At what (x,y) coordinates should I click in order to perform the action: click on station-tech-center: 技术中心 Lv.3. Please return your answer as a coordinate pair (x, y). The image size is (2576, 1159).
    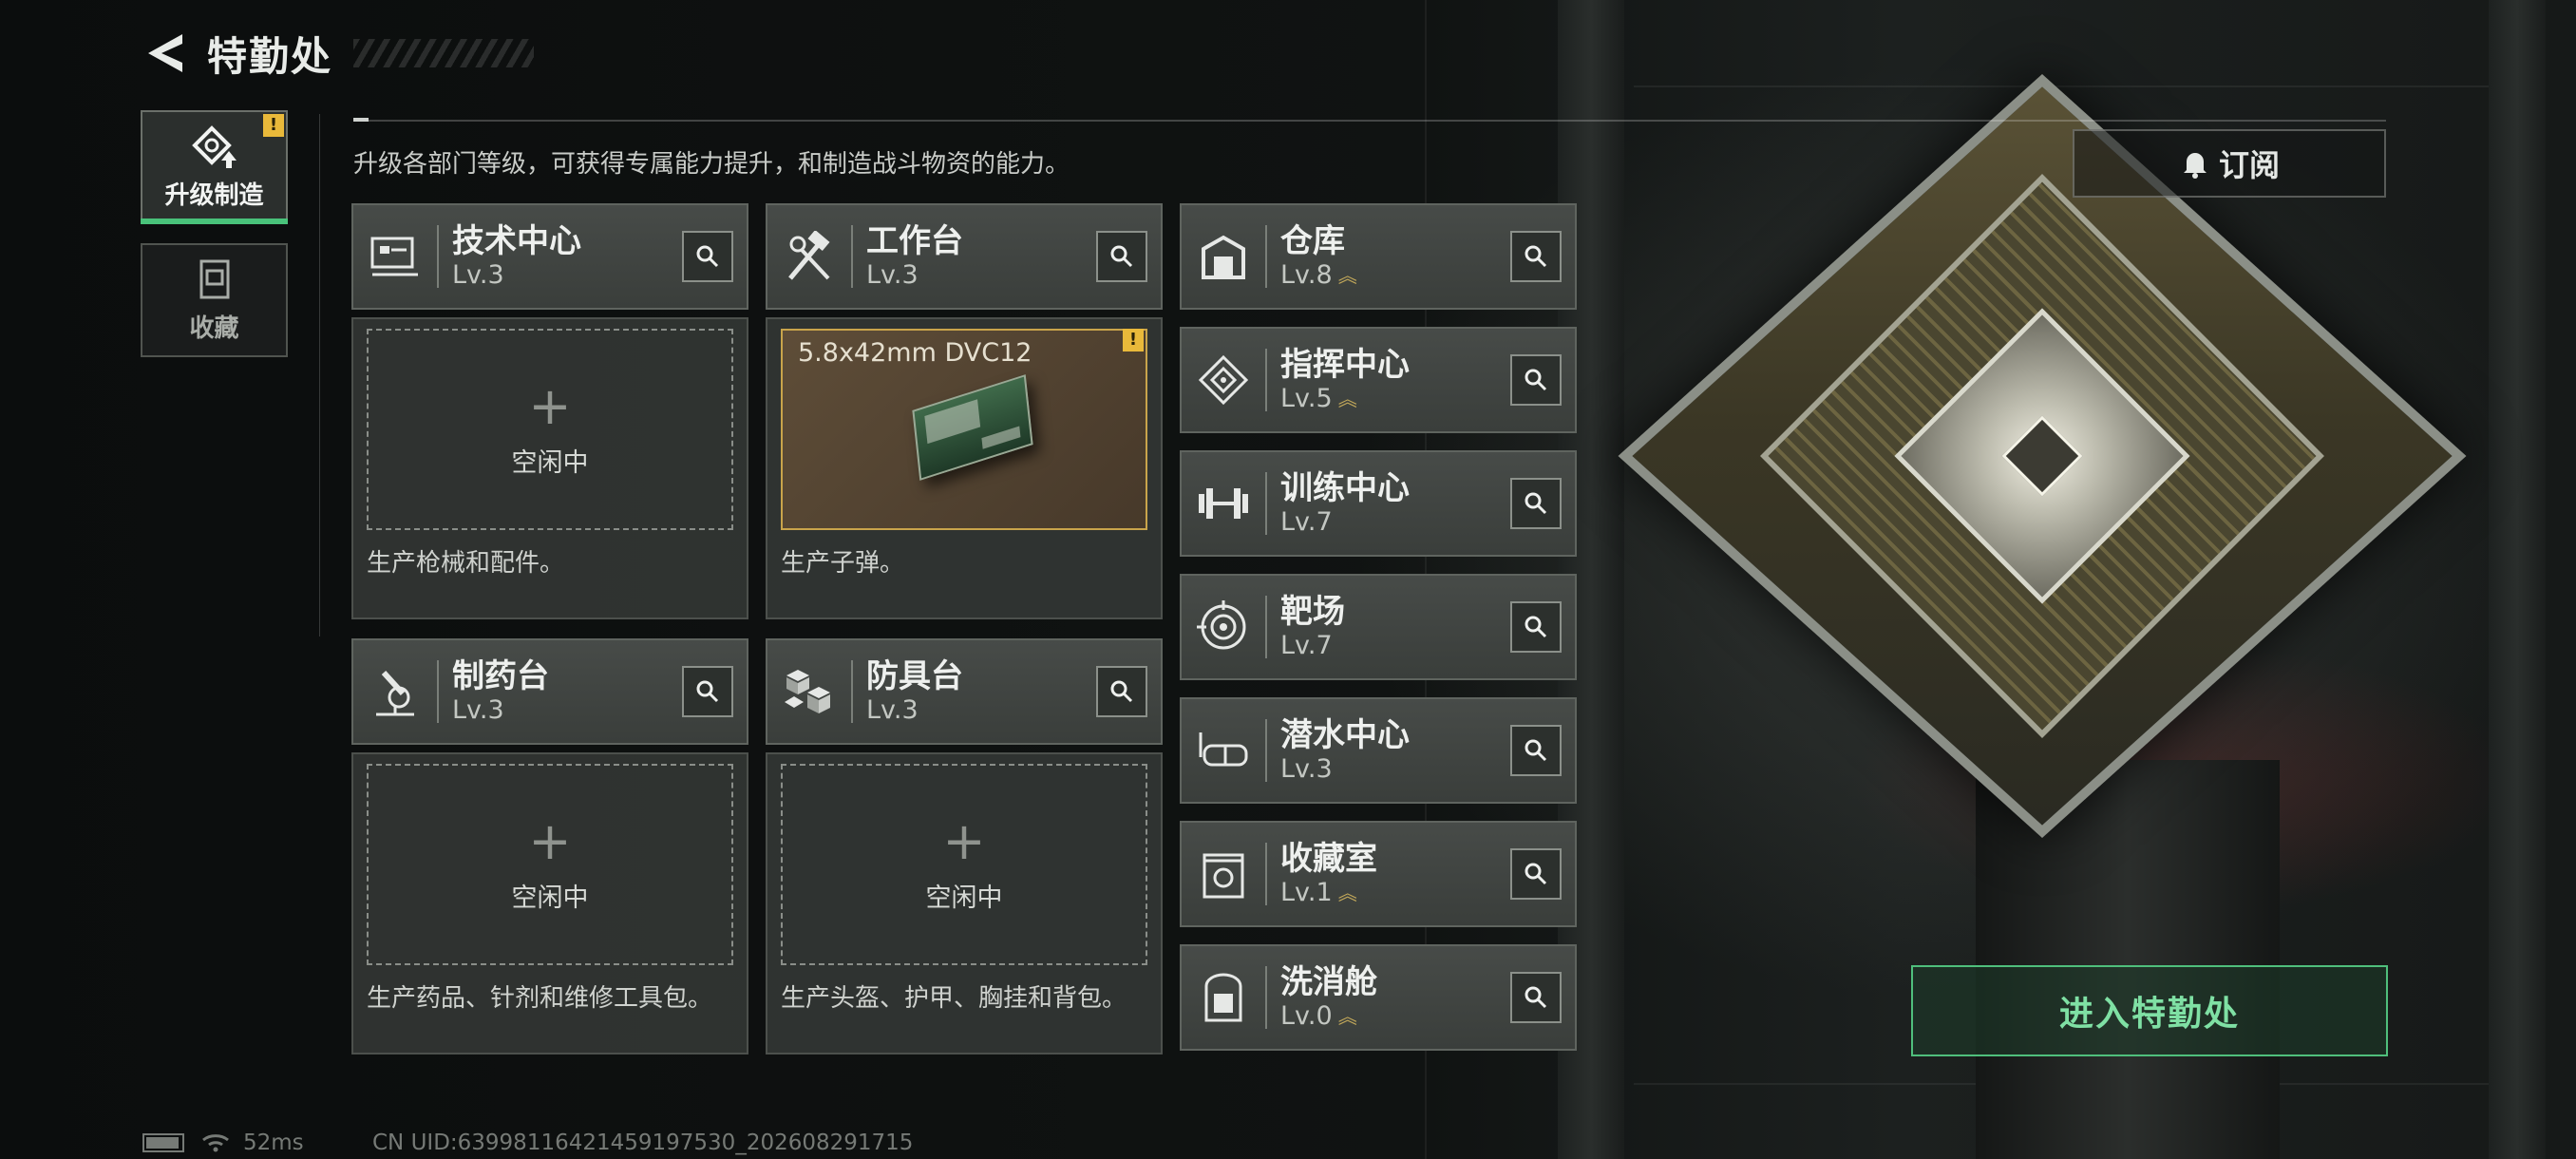
    Looking at the image, I should click on (549, 256).